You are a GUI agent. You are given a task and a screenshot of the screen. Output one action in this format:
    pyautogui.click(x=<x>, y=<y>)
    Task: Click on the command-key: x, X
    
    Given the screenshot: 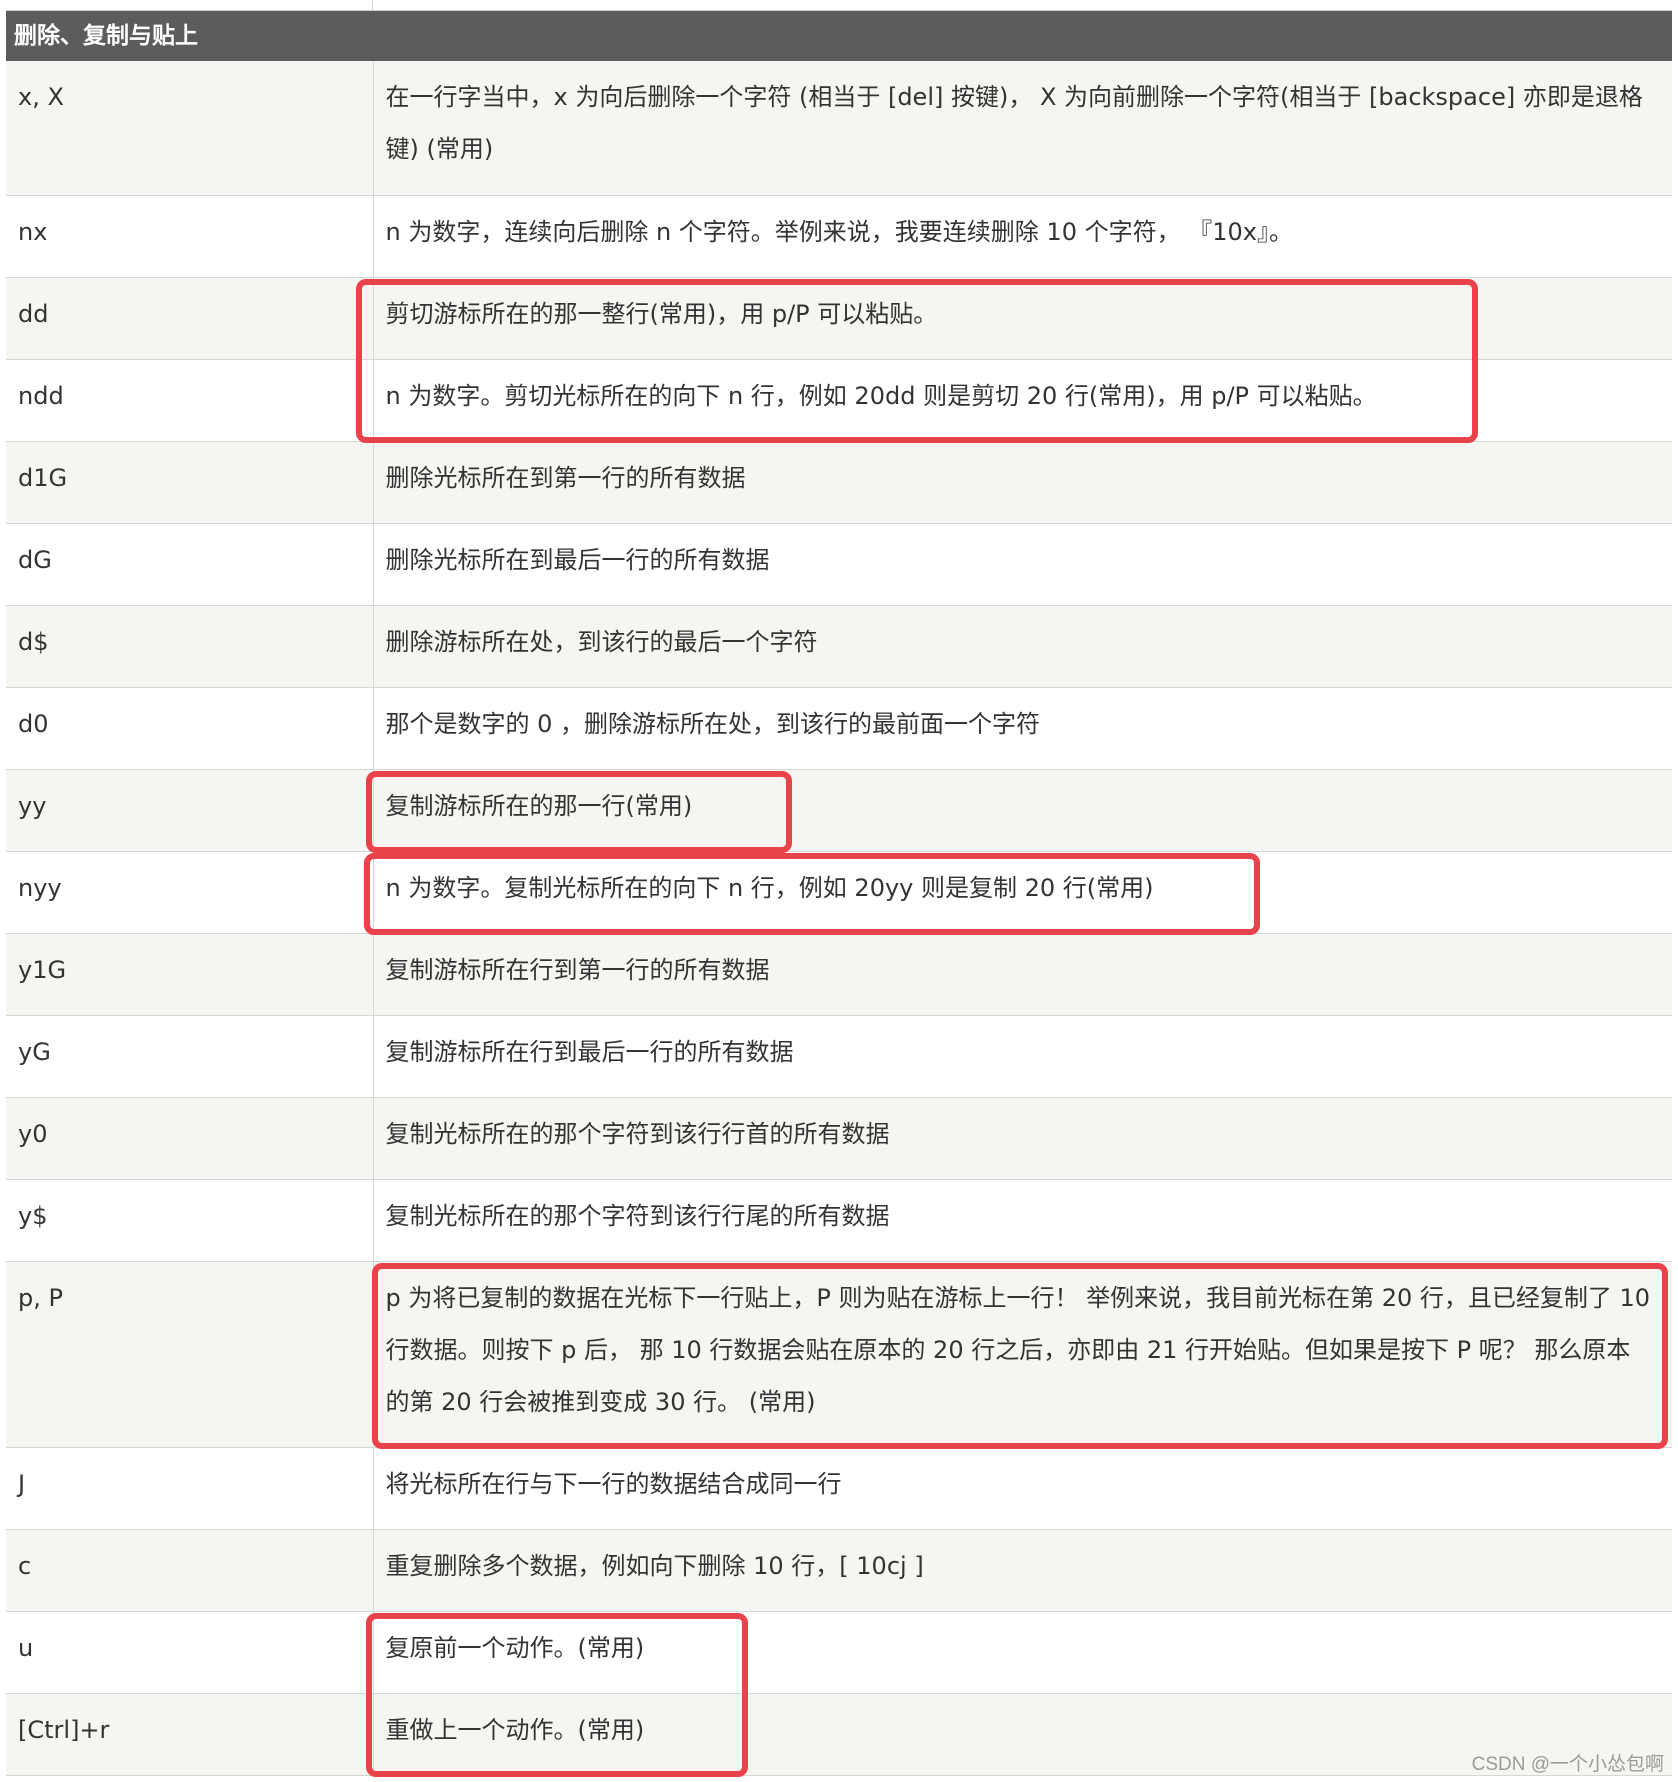 What is the action you would take?
    pyautogui.click(x=190, y=128)
    